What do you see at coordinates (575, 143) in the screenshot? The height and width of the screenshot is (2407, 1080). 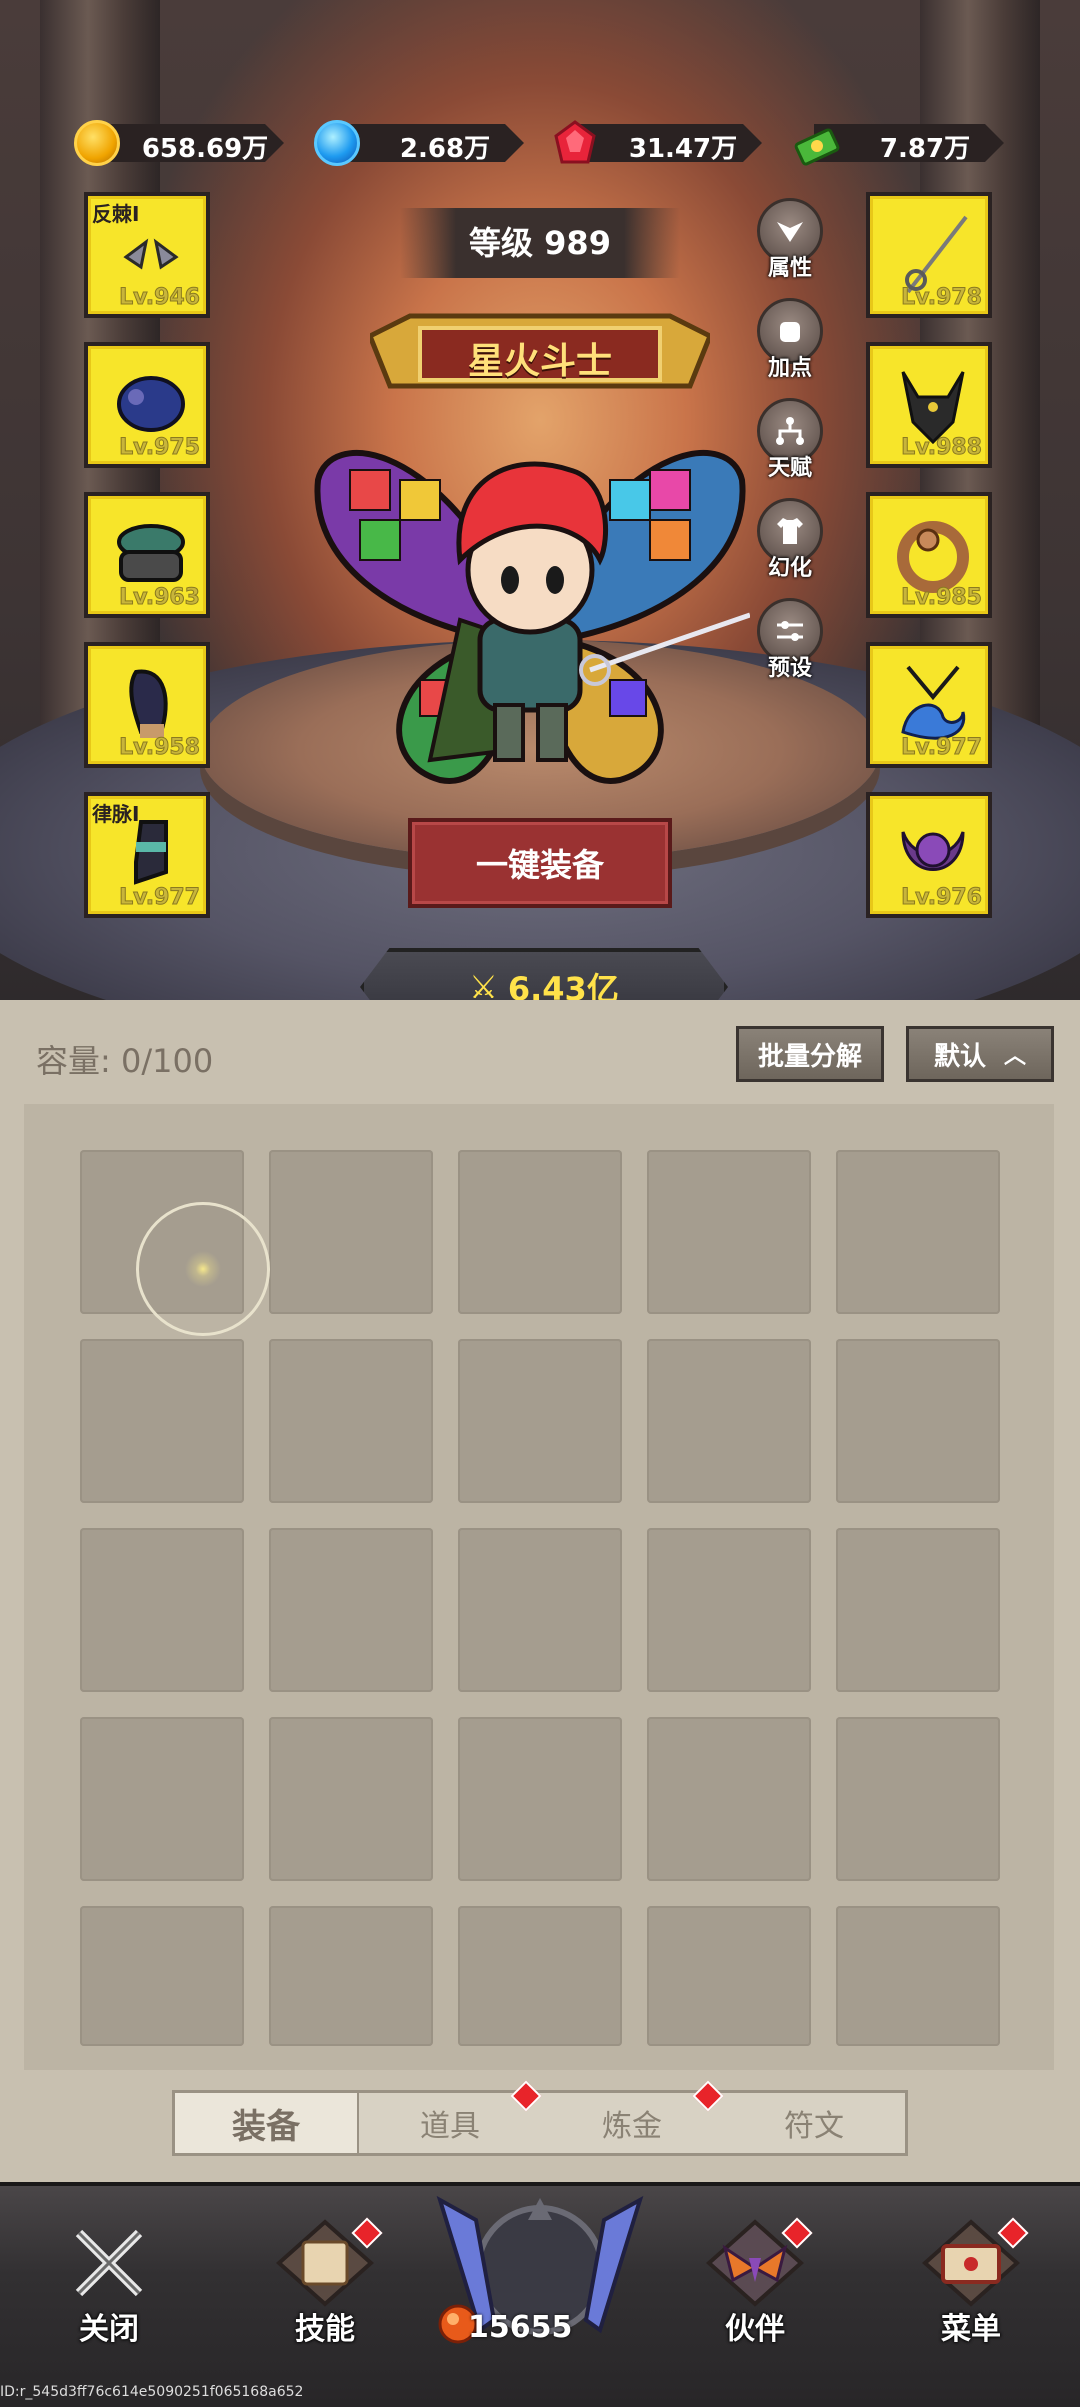 I see `ruby-gem-icon` at bounding box center [575, 143].